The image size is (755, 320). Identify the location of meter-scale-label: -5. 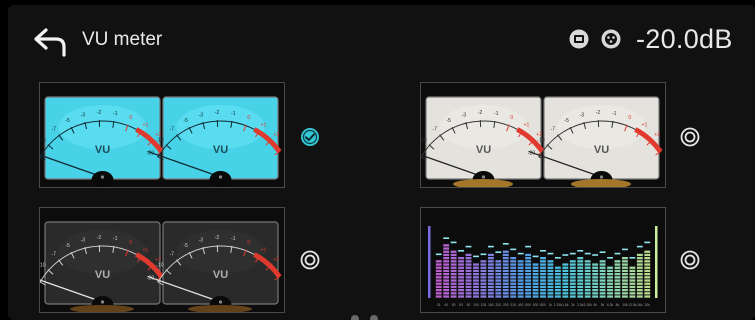
(185, 121).